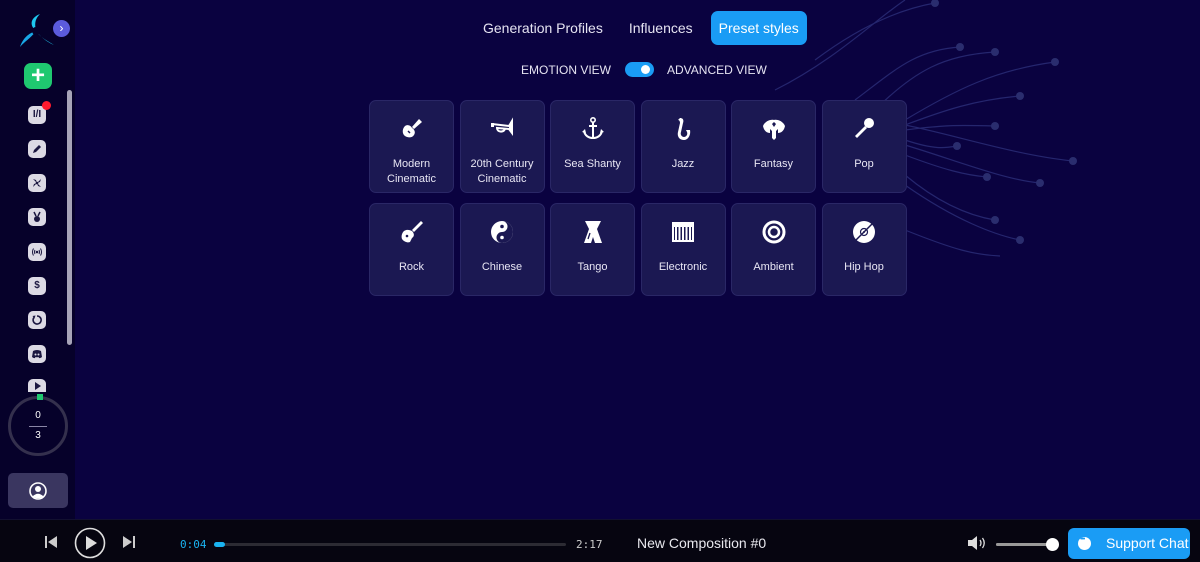  Describe the element at coordinates (219, 544) in the screenshot. I see `progress-fill` at that location.